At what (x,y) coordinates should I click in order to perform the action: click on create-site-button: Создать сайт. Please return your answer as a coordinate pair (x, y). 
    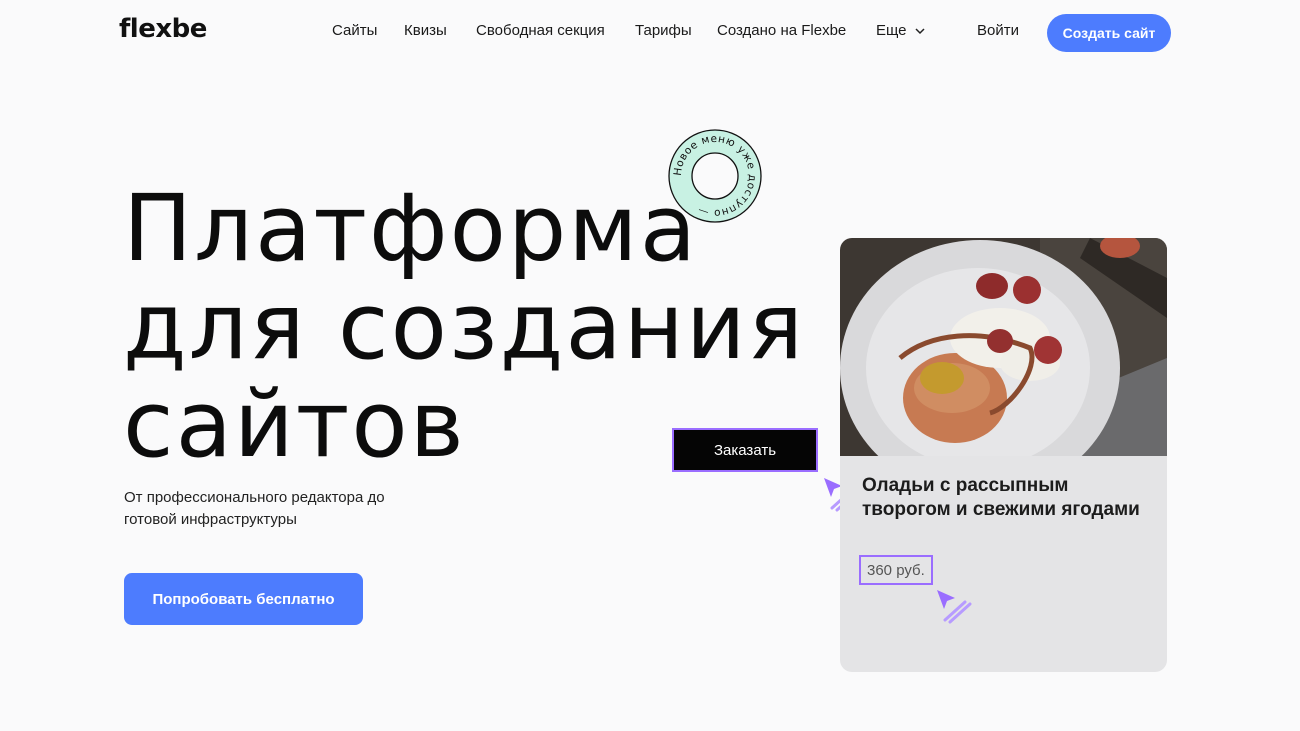
    Looking at the image, I should click on (1109, 33).